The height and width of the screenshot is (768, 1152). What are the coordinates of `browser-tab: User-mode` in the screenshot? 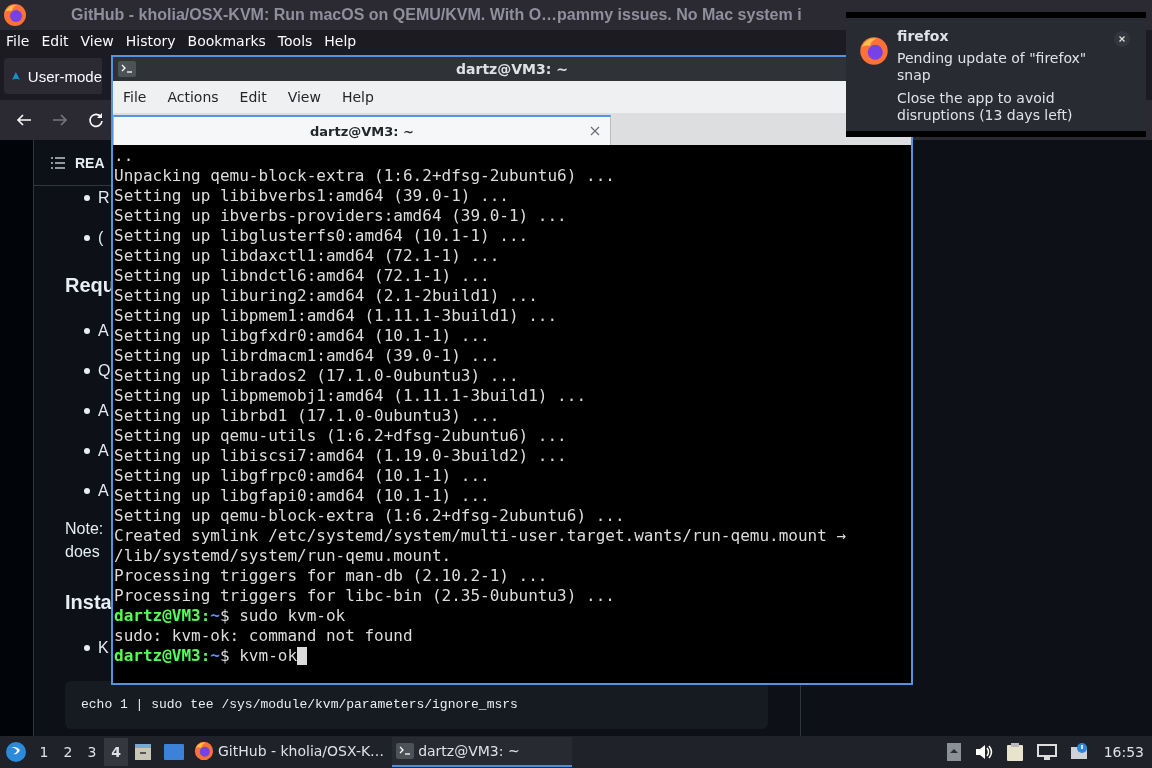 It's located at (53, 76).